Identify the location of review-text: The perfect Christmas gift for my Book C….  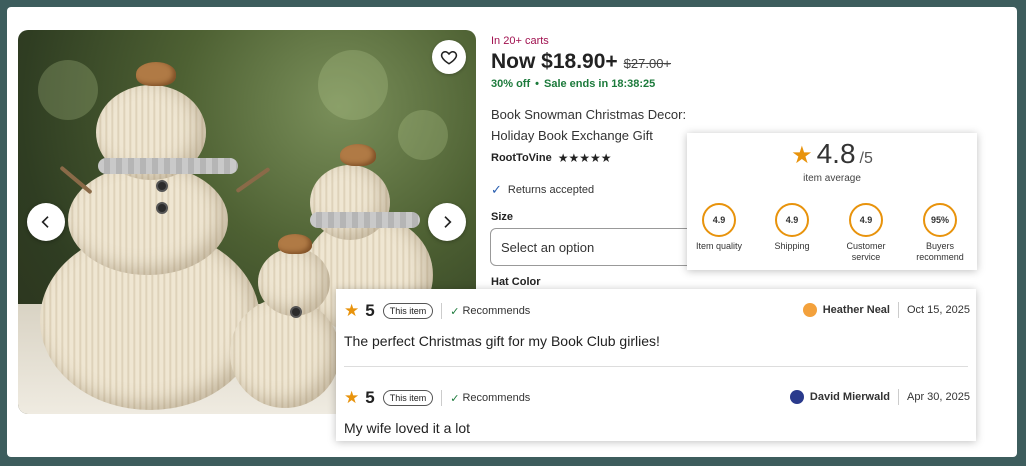
(502, 341).